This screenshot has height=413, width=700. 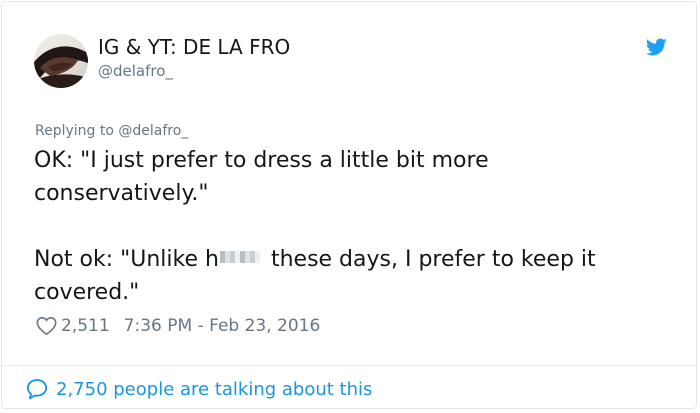 I want to click on tweet-line-text: Not ok: "Unlike h, so click(x=126, y=259).